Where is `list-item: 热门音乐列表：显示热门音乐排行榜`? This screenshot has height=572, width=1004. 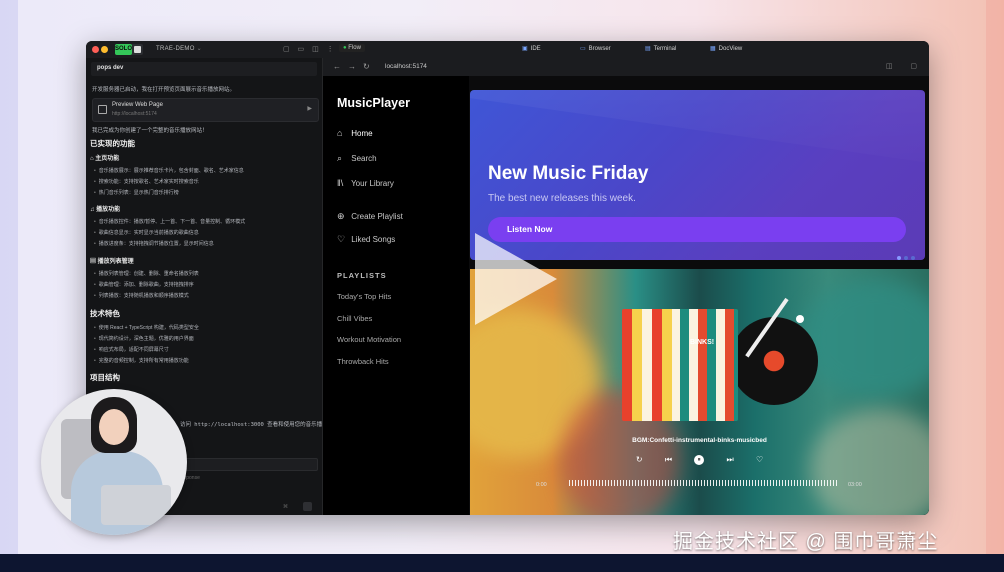
list-item: 热门音乐列表：显示热门音乐排行榜 is located at coordinates (136, 192).